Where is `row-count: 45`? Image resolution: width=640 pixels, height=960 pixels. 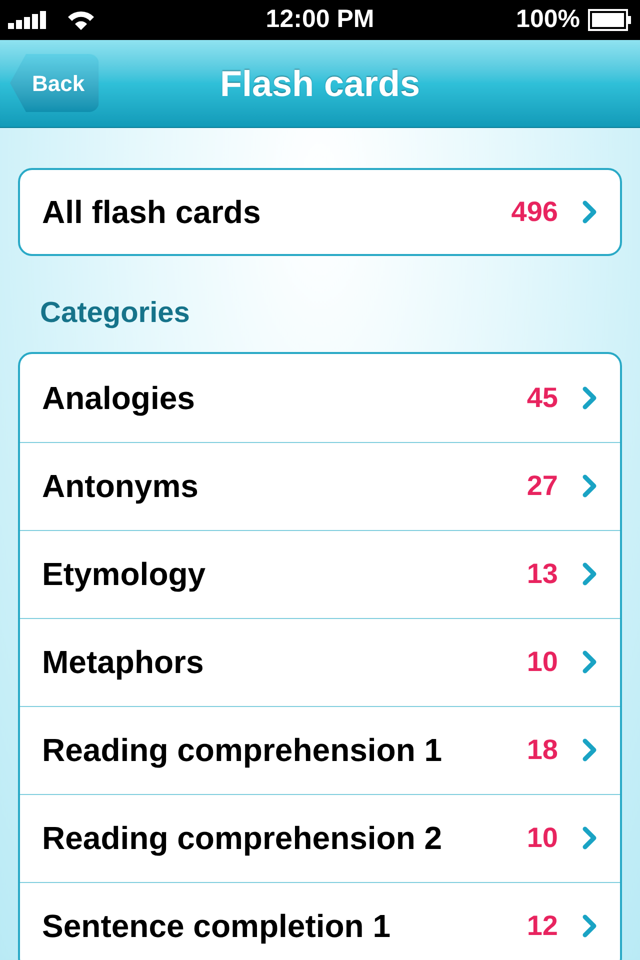
row-count: 45 is located at coordinates (542, 397).